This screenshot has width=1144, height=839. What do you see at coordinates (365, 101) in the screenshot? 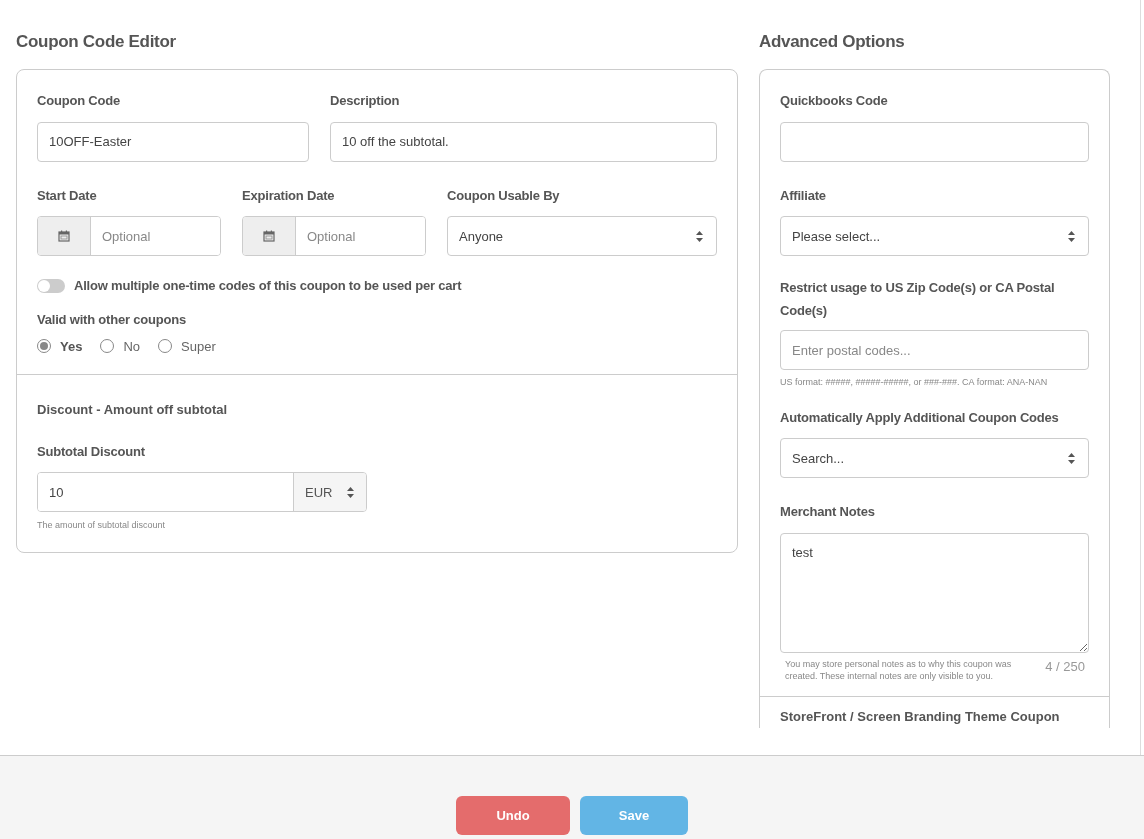
I see `field-label: Description` at bounding box center [365, 101].